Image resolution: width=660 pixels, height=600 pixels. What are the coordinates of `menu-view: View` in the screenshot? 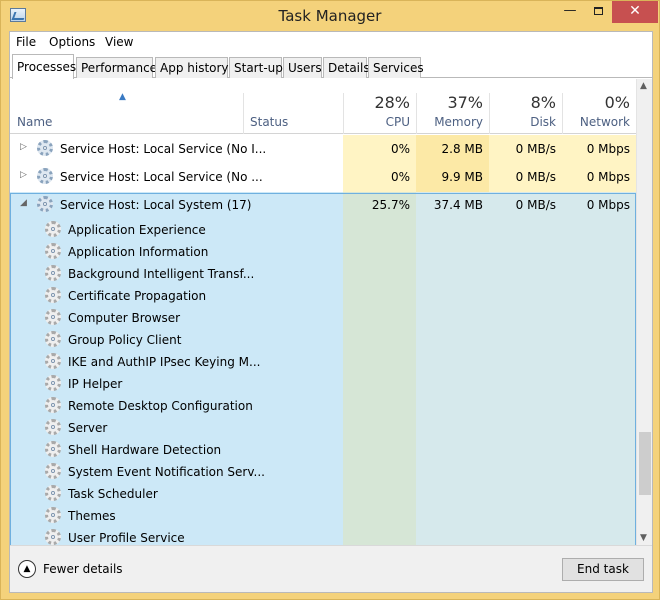 It's located at (119, 42).